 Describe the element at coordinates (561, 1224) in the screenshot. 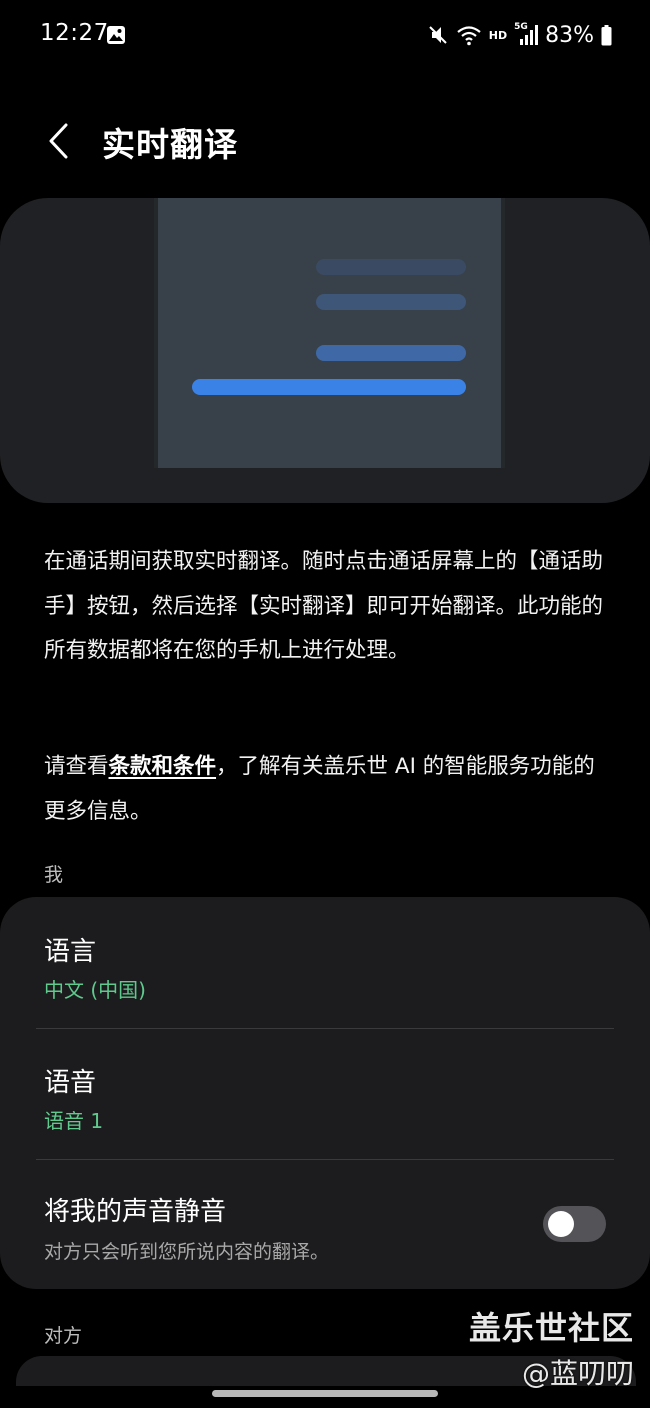

I see `toggle-knob` at that location.